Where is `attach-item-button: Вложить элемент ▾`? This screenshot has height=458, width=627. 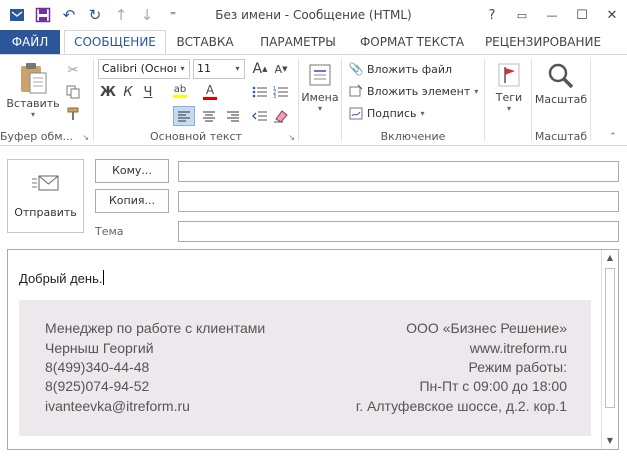 attach-item-button: Вложить элемент ▾ is located at coordinates (413, 91).